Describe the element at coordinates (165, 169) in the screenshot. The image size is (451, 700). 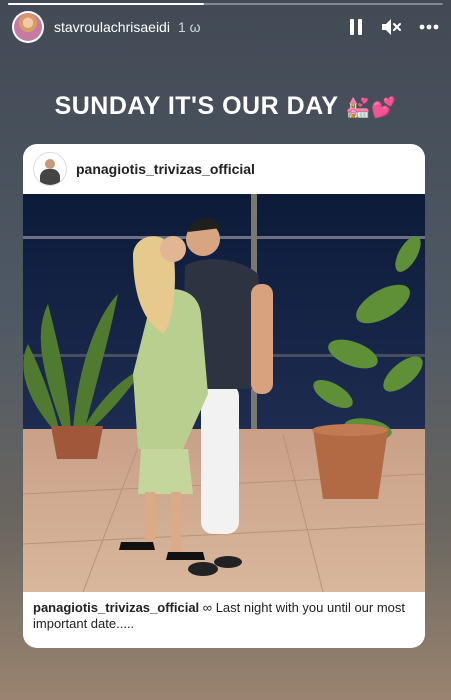
I see `post-username: panagiotis_trivizas_official` at that location.